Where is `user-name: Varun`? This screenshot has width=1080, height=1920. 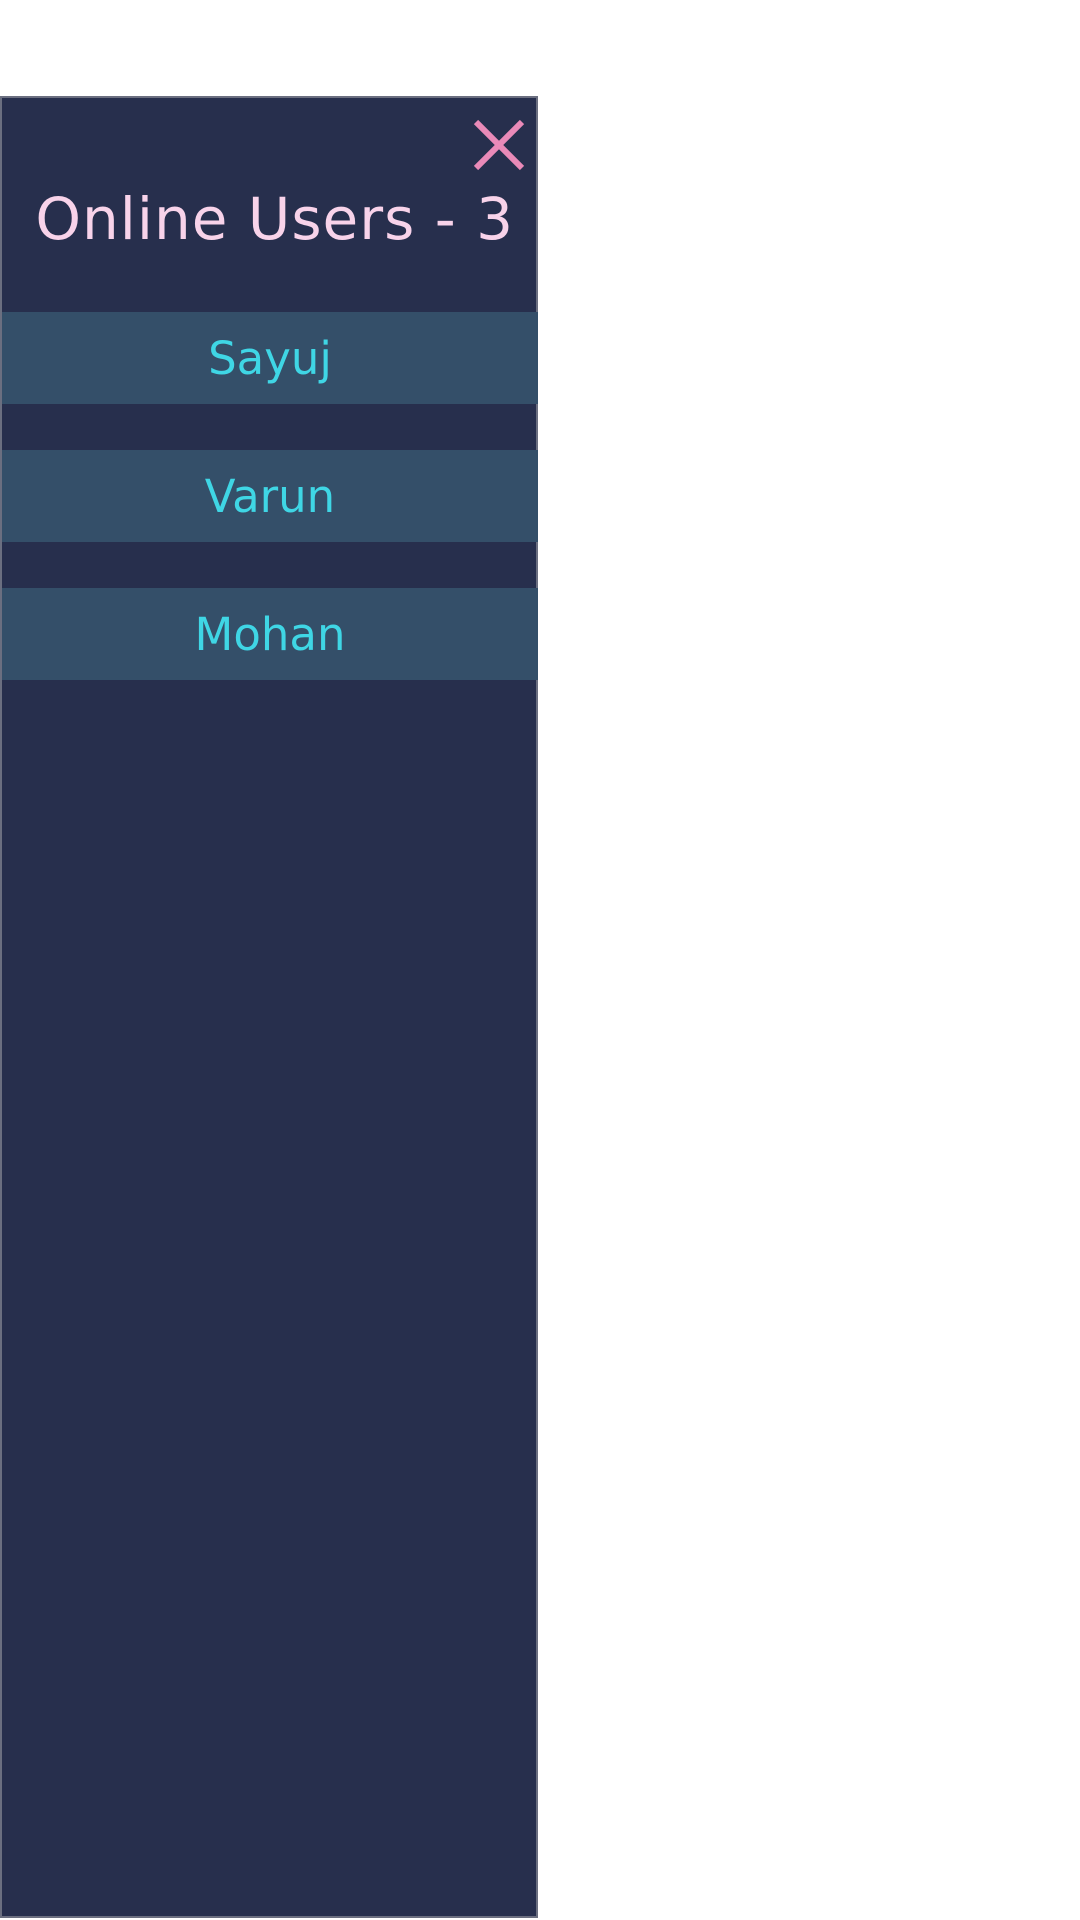
user-name: Varun is located at coordinates (270, 496).